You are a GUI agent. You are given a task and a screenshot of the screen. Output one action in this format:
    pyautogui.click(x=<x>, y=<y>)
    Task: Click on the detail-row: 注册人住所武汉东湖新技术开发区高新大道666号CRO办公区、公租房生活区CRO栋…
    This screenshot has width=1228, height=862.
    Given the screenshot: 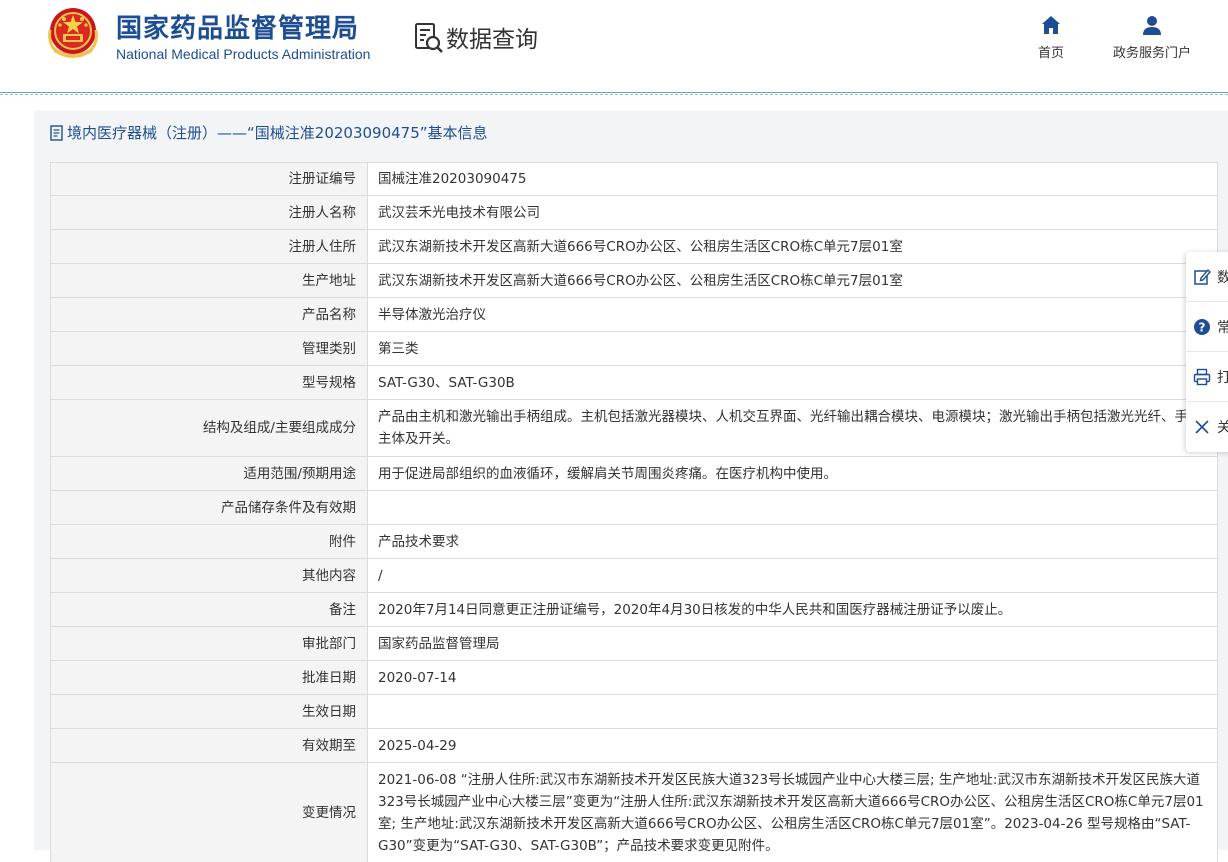 What is the action you would take?
    pyautogui.click(x=634, y=247)
    